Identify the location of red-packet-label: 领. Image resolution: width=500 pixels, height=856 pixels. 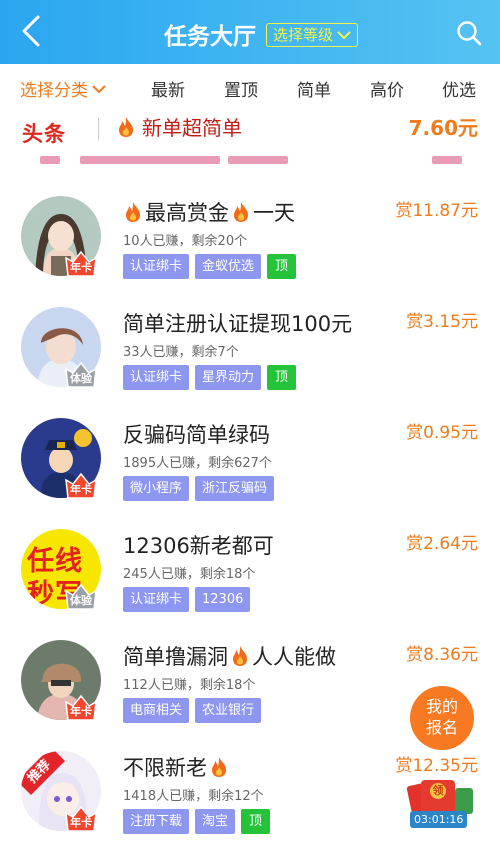
(438, 790).